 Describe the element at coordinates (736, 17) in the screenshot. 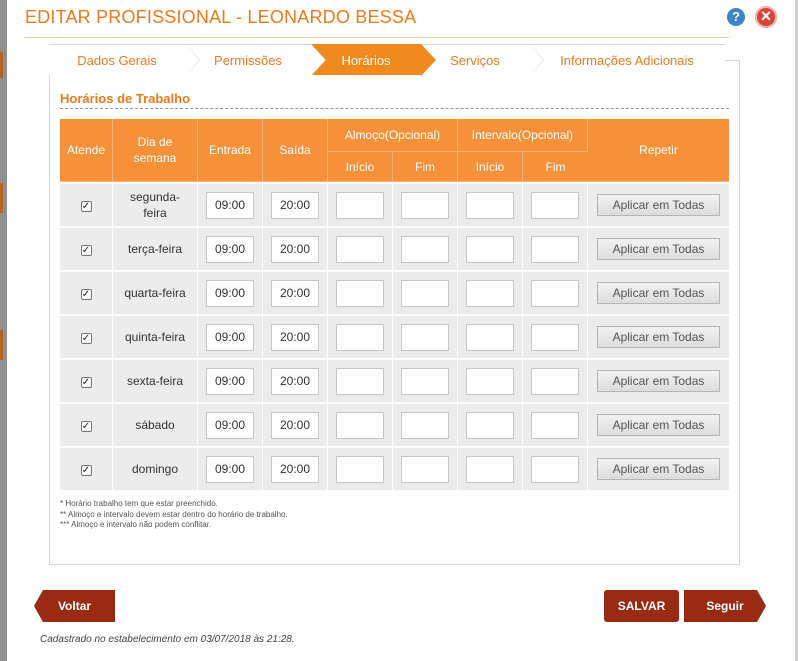

I see `help-icon: ?` at that location.